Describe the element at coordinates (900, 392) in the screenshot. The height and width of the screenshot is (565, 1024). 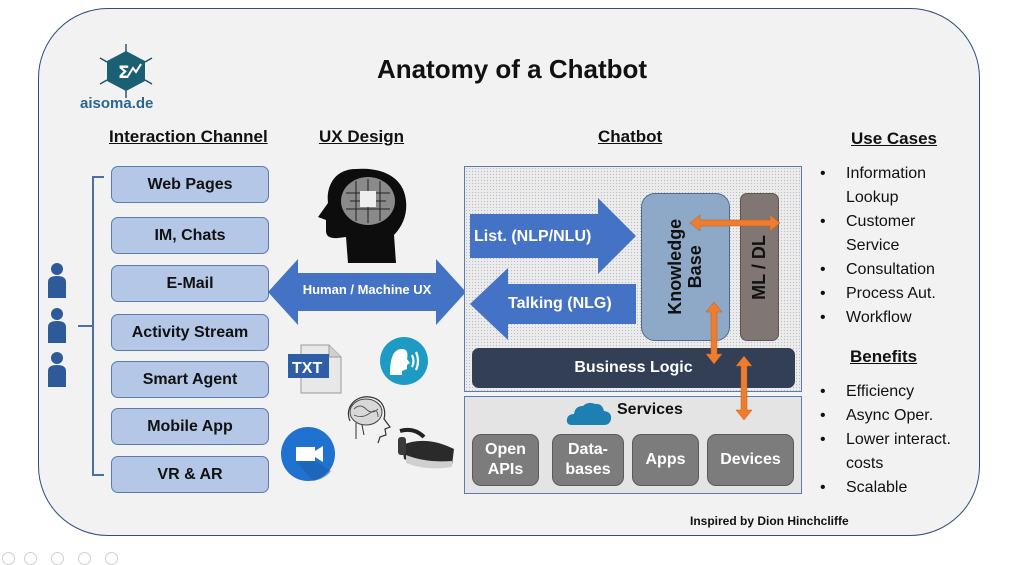
I see `benefit-item: Efficiency` at that location.